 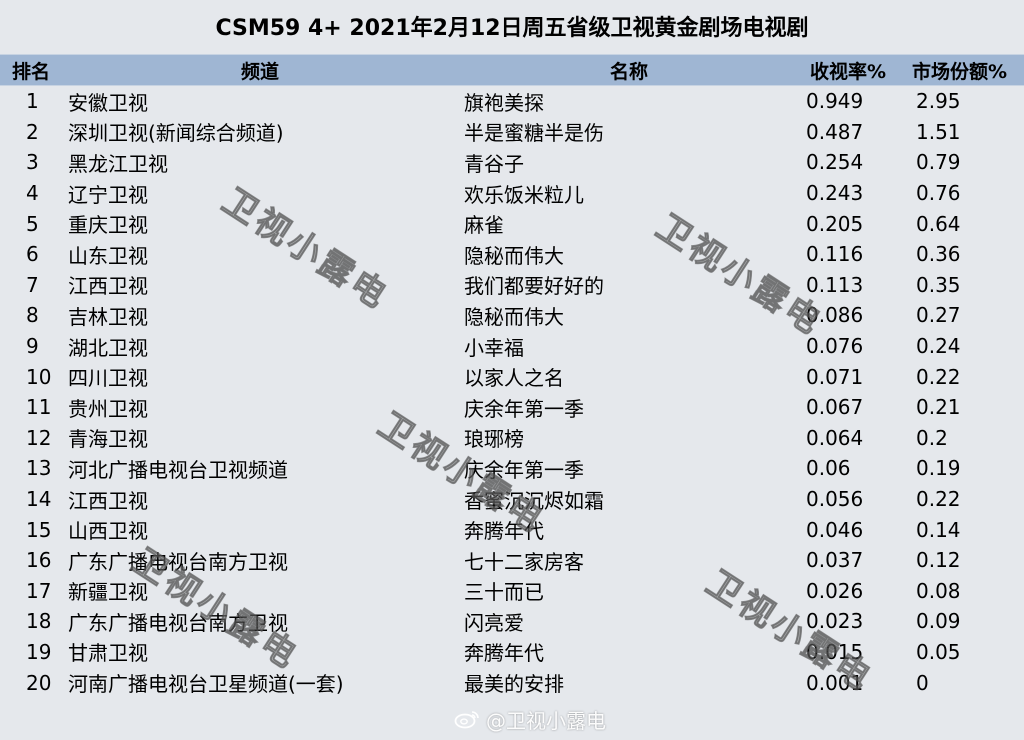 What do you see at coordinates (504, 531) in the screenshot?
I see `cell-name: 奔腾年代` at bounding box center [504, 531].